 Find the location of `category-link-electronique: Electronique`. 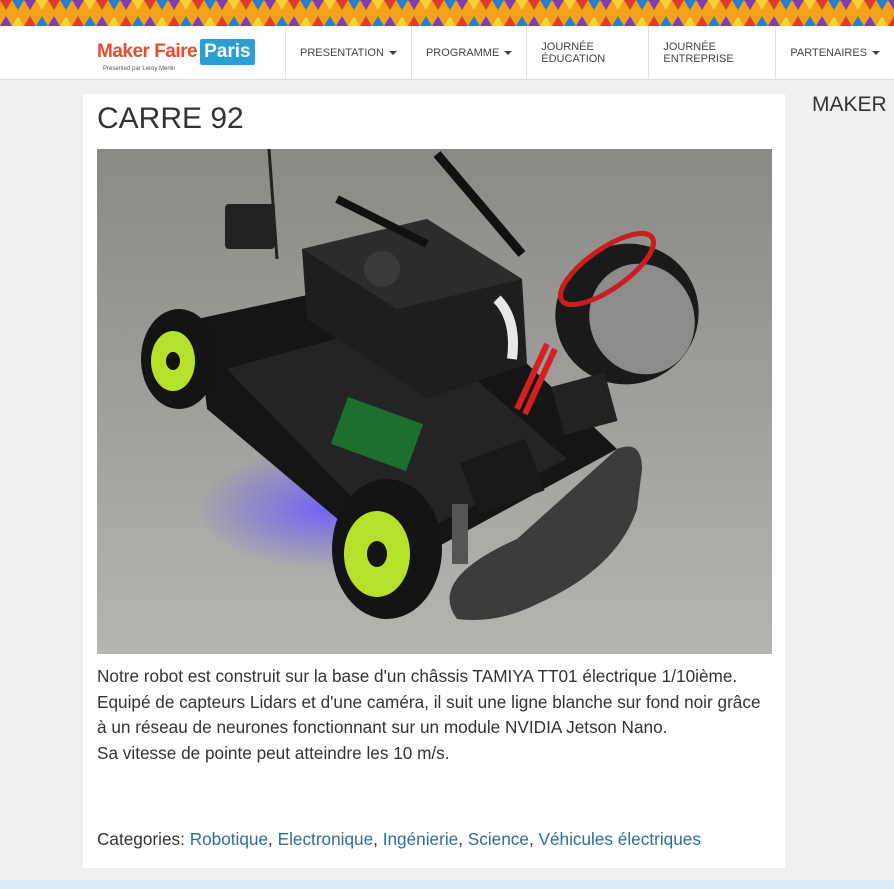

category-link-electronique: Electronique is located at coordinates (326, 839).